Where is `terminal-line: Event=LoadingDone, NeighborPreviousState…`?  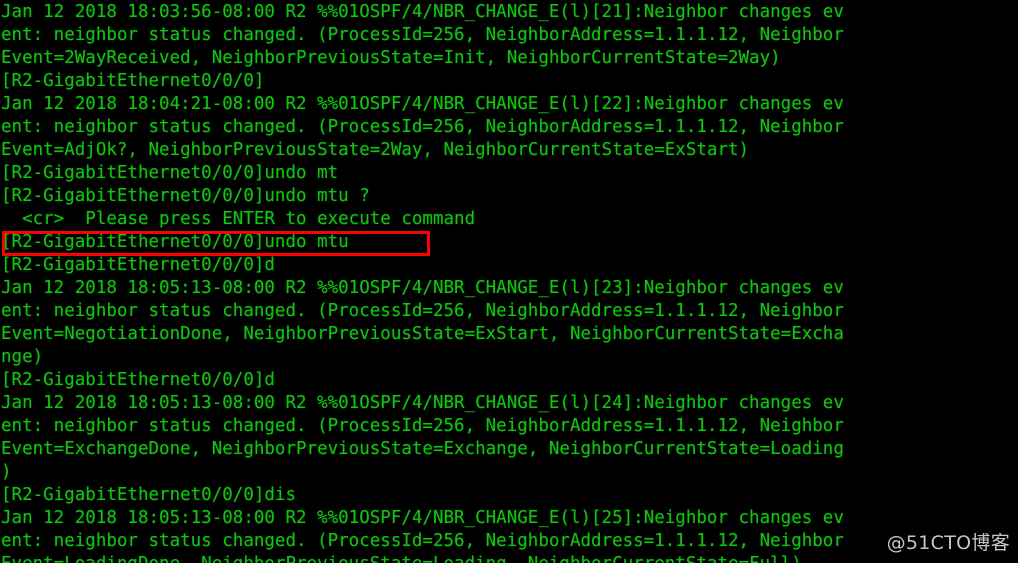 terminal-line: Event=LoadingDone, NeighborPreviousState… is located at coordinates (509, 558).